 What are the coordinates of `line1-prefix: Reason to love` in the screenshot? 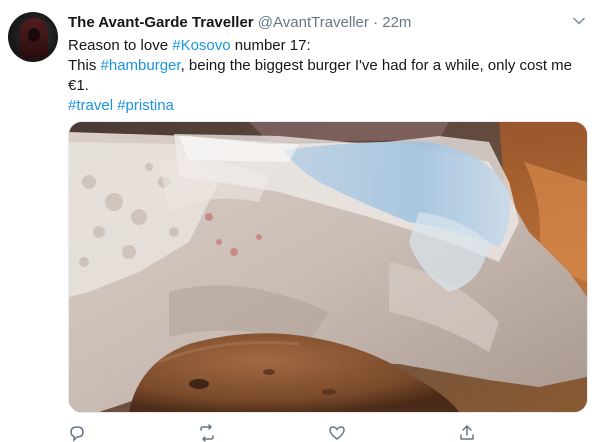 It's located at (120, 45).